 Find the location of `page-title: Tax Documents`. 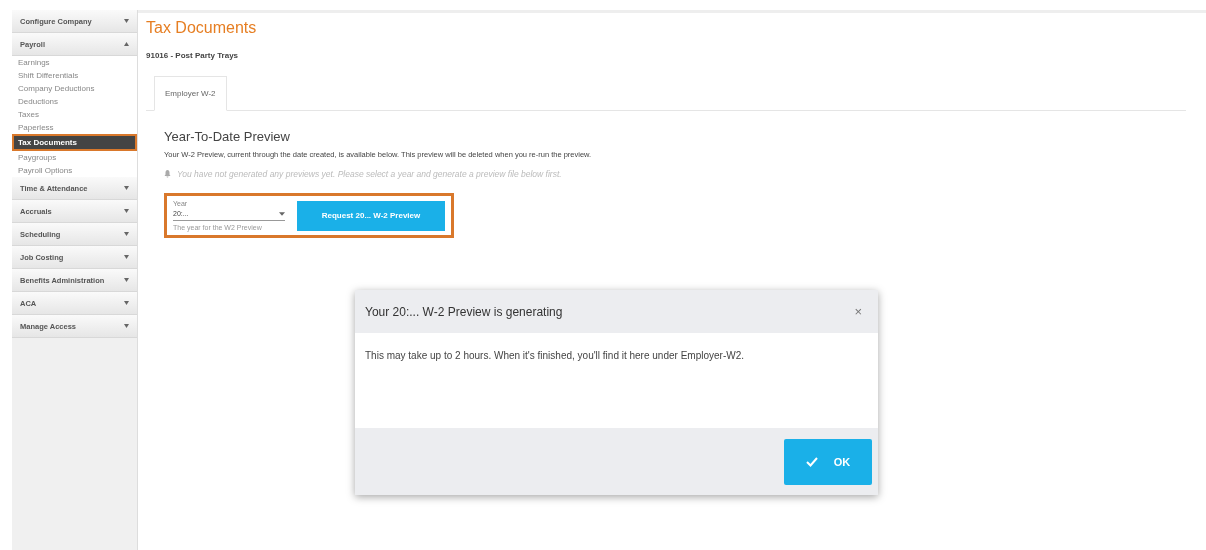

page-title: Tax Documents is located at coordinates (202, 28).